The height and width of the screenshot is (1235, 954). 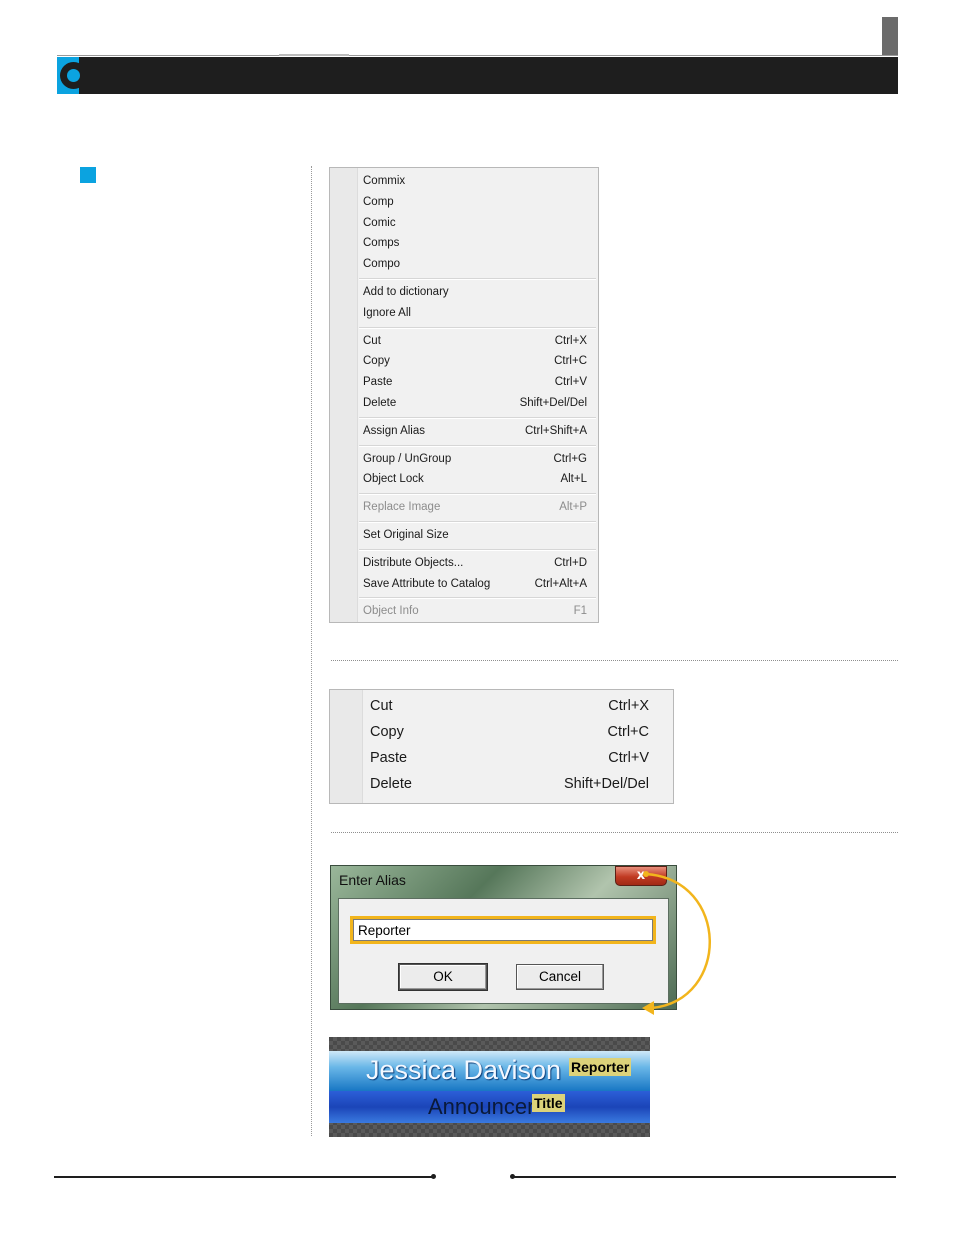 What do you see at coordinates (387, 313) in the screenshot?
I see `menu-item-label: Ignore All` at bounding box center [387, 313].